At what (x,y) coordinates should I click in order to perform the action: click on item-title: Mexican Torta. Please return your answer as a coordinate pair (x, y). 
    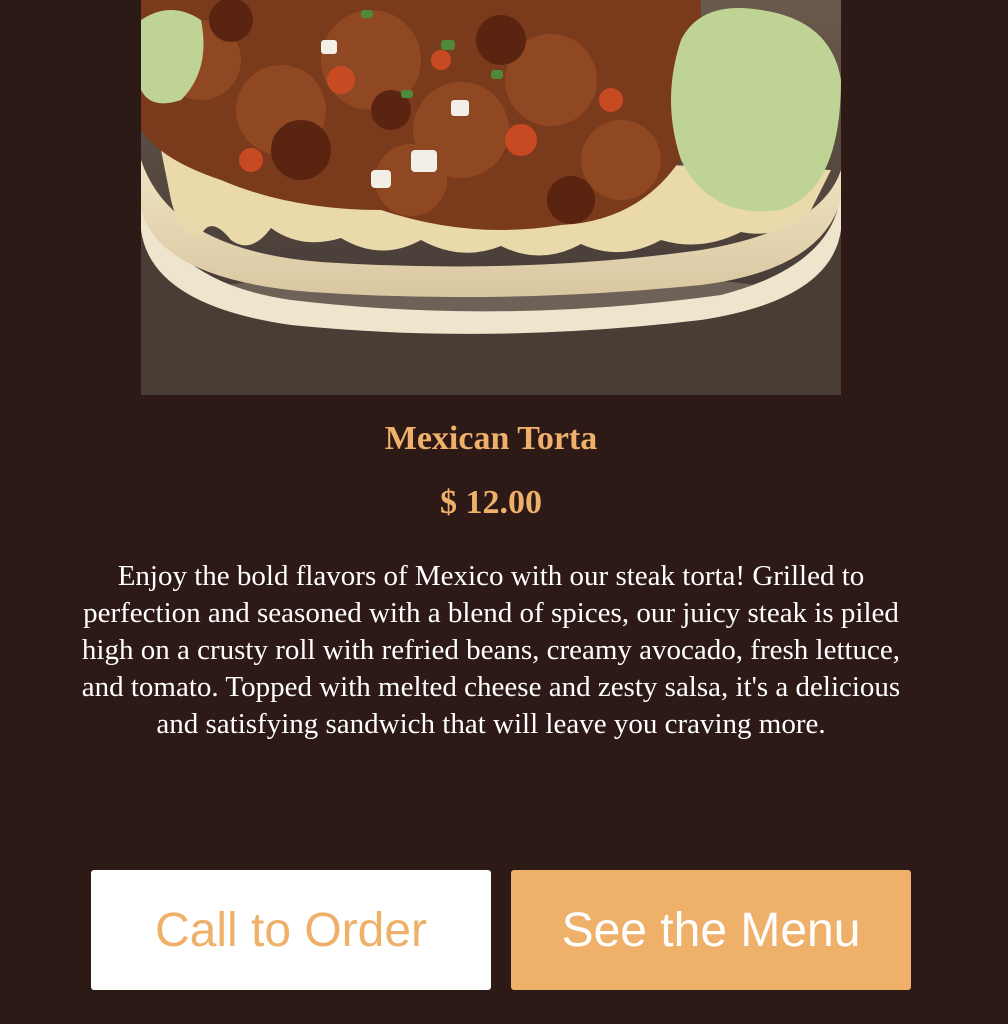
    Looking at the image, I should click on (491, 438).